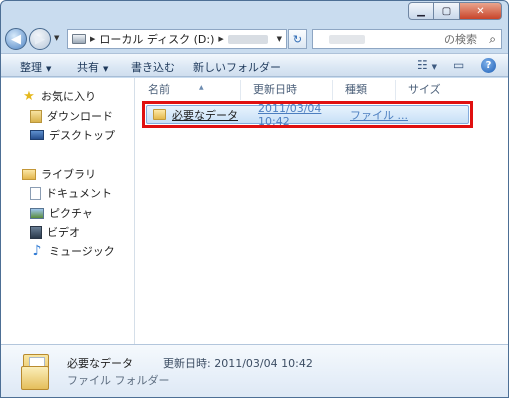  I want to click on nav-desktop: デスクトップ, so click(72, 135).